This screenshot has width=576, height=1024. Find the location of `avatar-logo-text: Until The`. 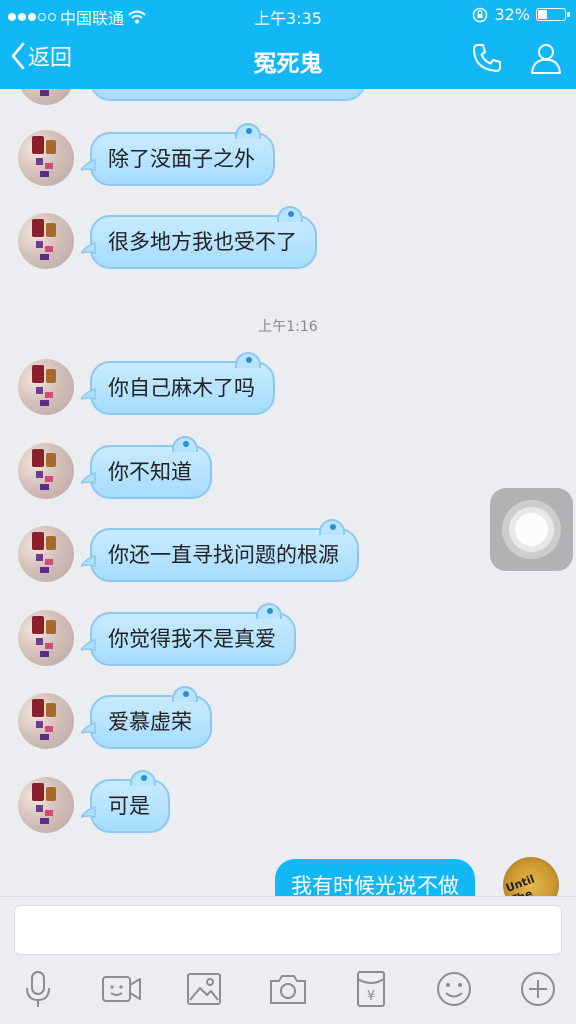

avatar-logo-text: Until The is located at coordinates (520, 884).